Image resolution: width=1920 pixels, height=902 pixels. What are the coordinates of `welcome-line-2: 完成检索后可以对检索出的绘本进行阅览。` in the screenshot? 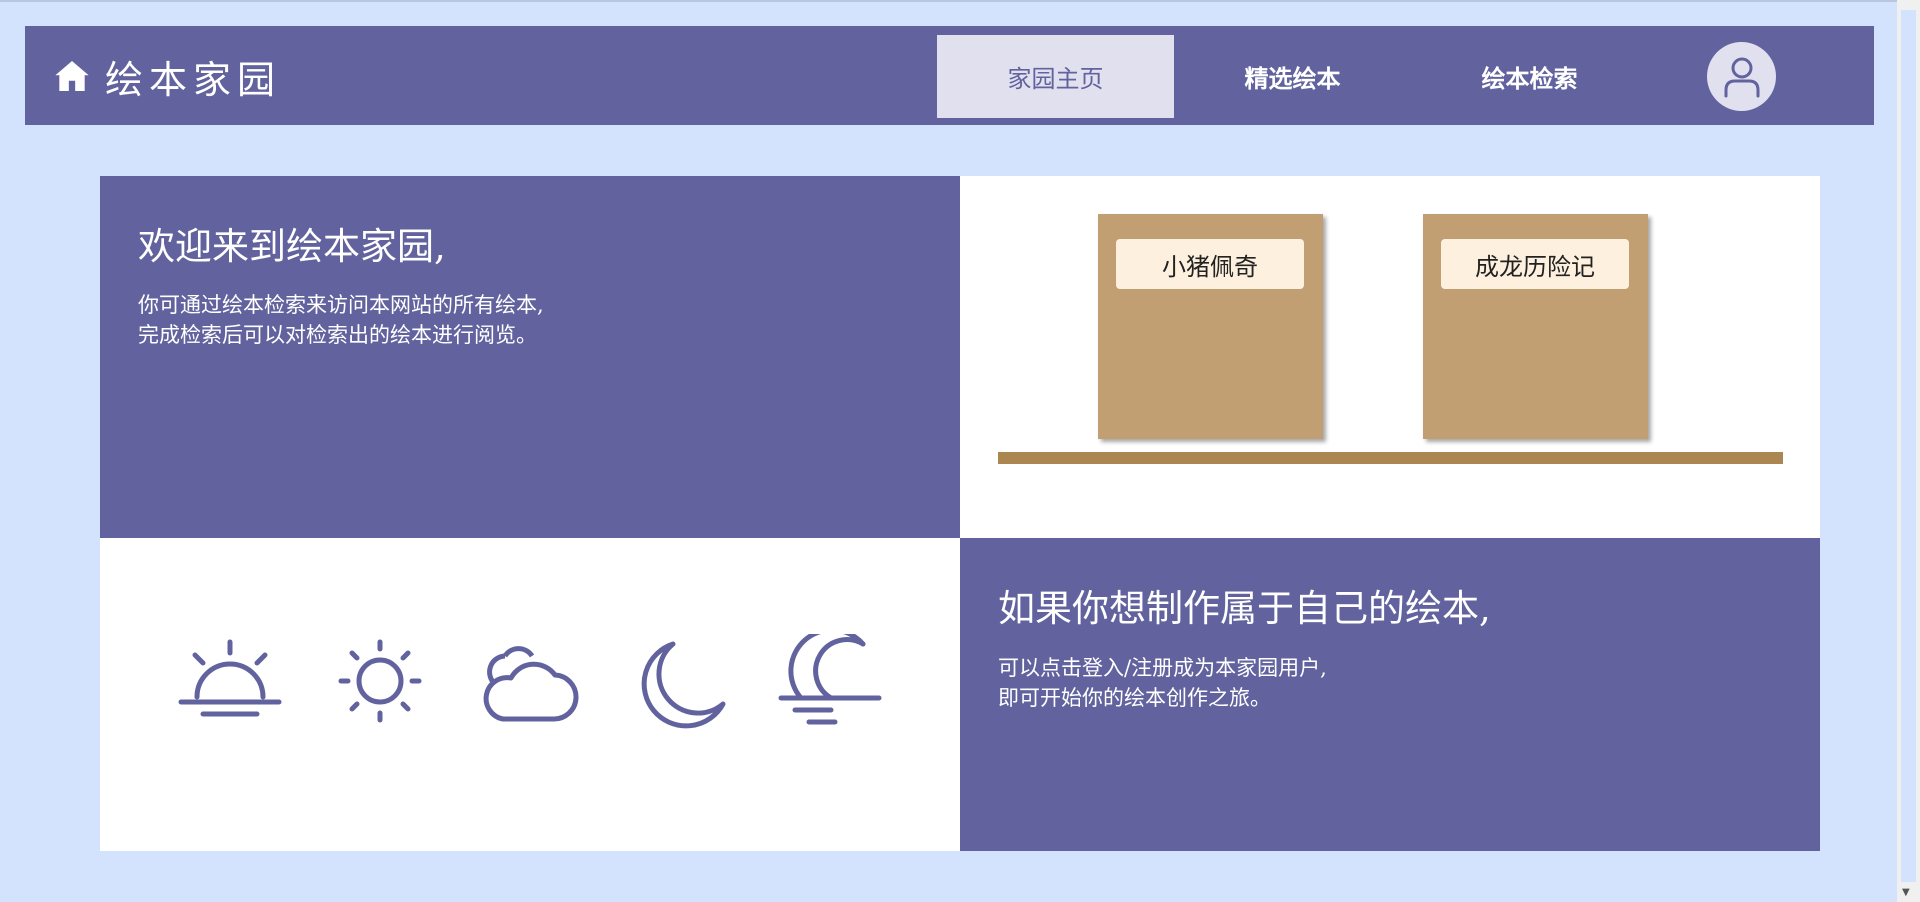 It's located at (337, 335).